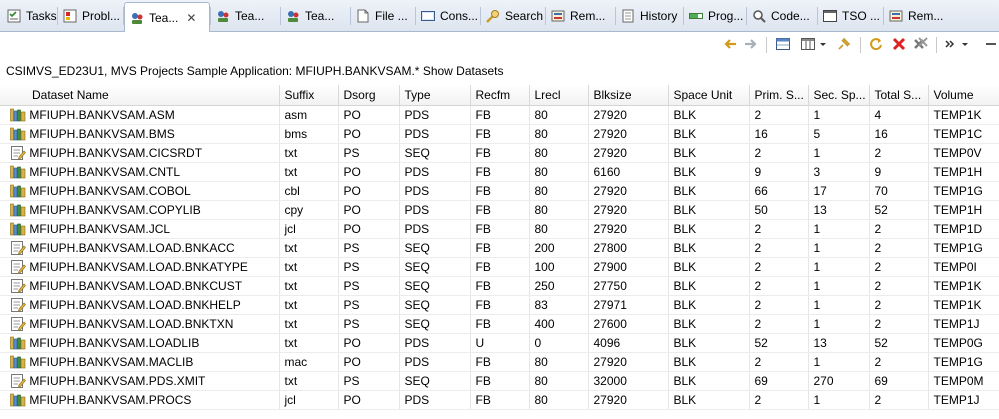 This screenshot has height=419, width=999. Describe the element at coordinates (844, 44) in the screenshot. I see `pin-icon` at that location.